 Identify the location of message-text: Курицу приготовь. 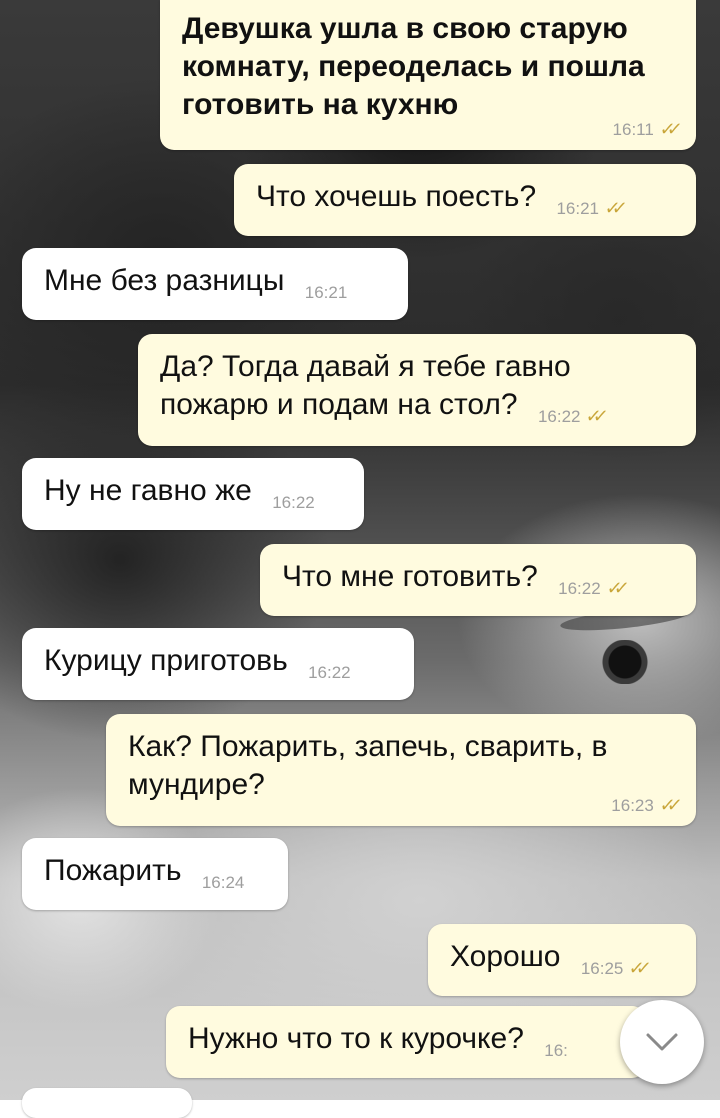
(166, 660).